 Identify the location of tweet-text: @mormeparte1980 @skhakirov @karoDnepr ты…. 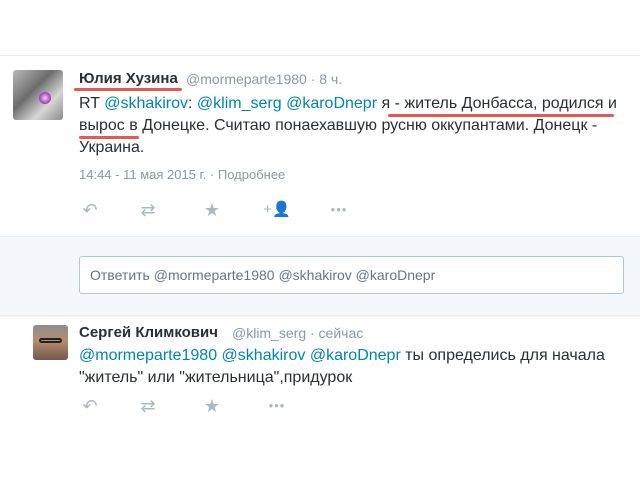
(351, 367).